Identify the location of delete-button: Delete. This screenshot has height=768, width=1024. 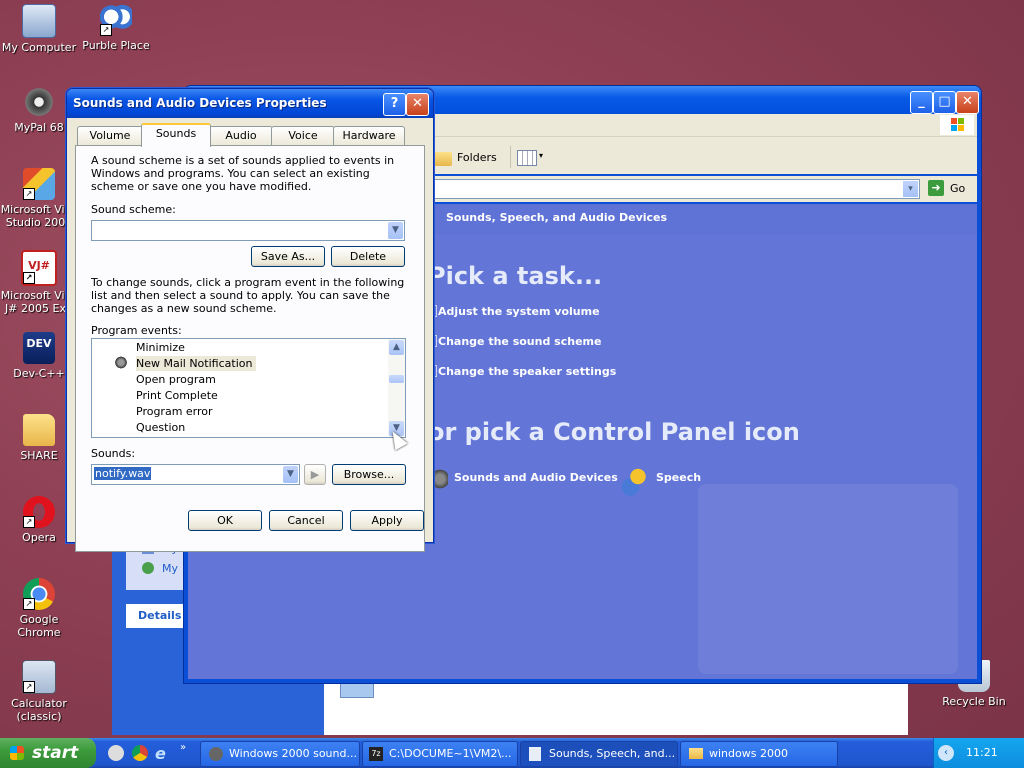
(368, 256).